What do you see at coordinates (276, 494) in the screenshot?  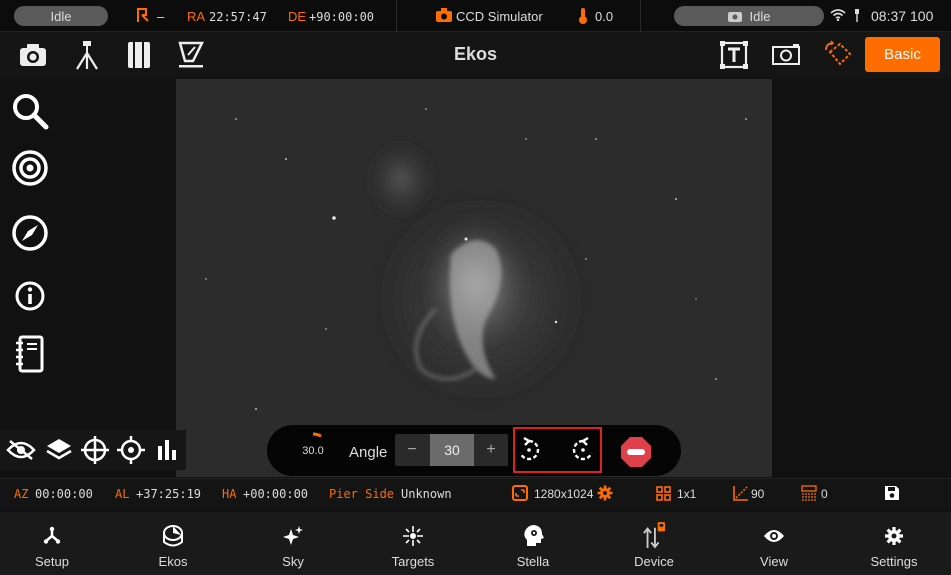 I see `ha-value: +00:00:00` at bounding box center [276, 494].